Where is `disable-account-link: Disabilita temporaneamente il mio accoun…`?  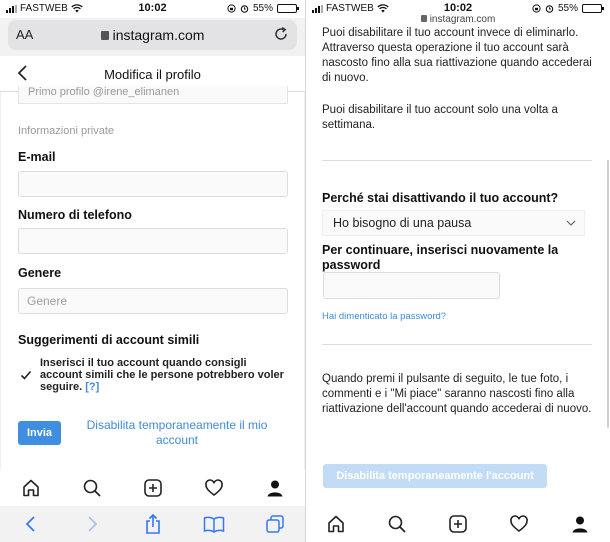 disable-account-link: Disabilita temporaneamente il mio accoun… is located at coordinates (177, 433).